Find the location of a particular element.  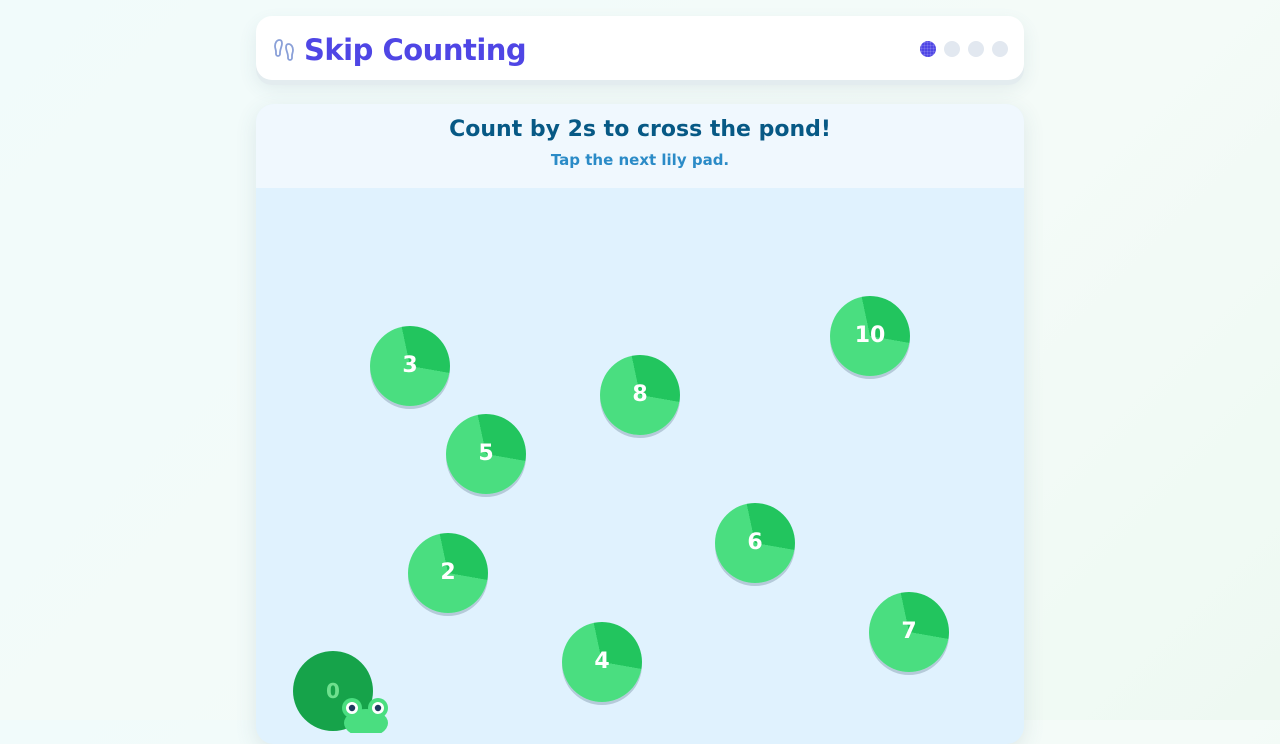

instruction-text: Count by 2s to cross the pond! is located at coordinates (640, 129).